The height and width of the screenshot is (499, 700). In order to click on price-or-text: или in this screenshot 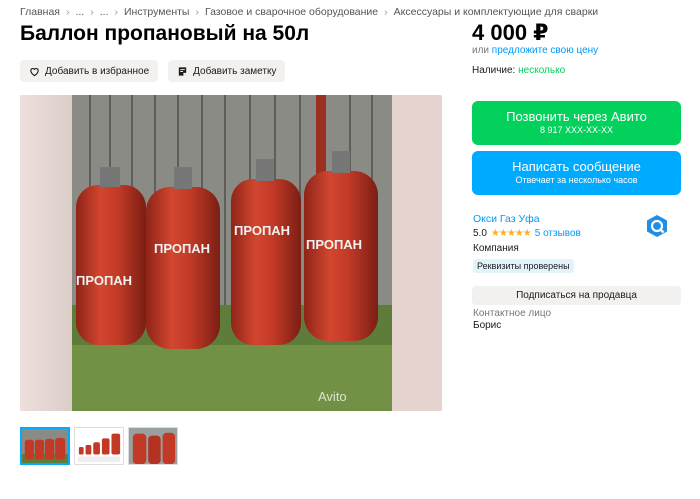, I will do `click(481, 50)`.